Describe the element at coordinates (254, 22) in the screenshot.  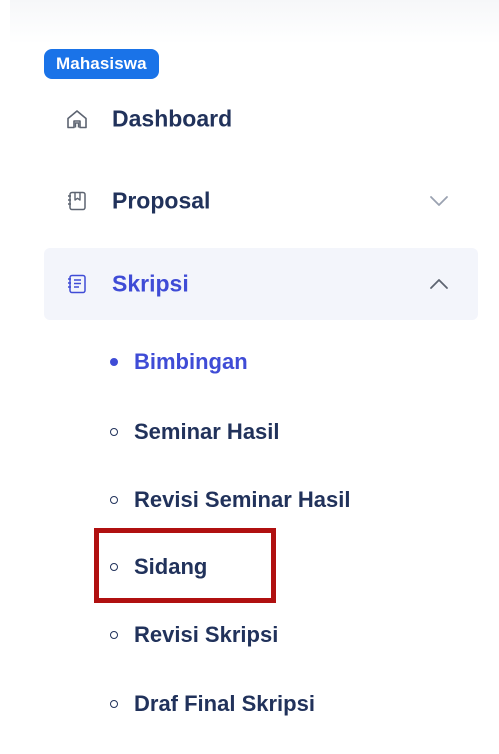
I see `top-header-shadow` at that location.